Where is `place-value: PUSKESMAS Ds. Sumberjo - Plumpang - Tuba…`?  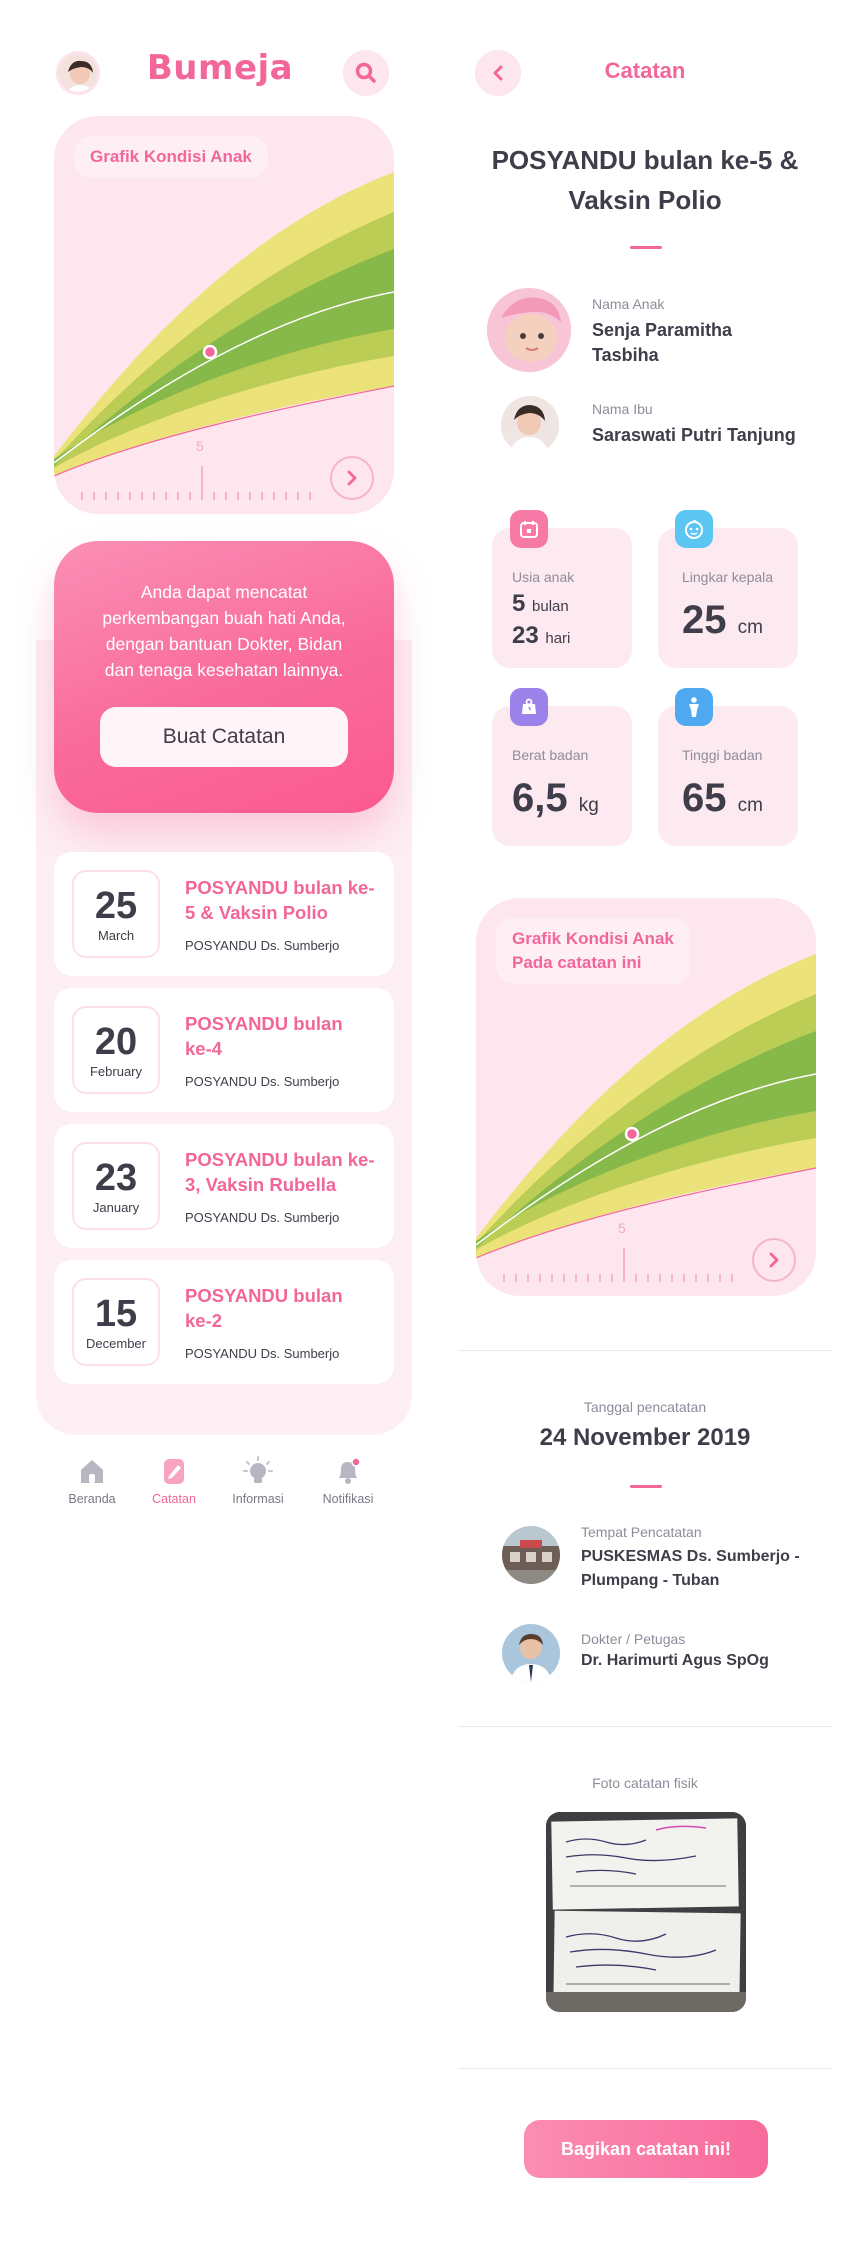
place-value: PUSKESMAS Ds. Sumberjo - Plumpang - Tuba… is located at coordinates (690, 1568).